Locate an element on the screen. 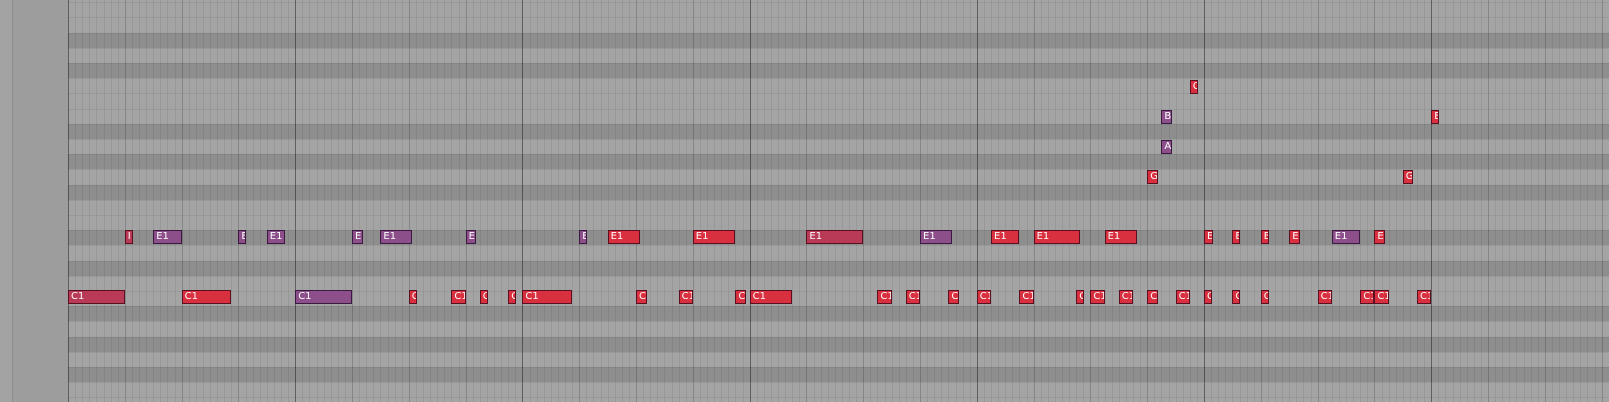 Image resolution: width=1609 pixels, height=402 pixels. piano-keyboard is located at coordinates (34, 201).